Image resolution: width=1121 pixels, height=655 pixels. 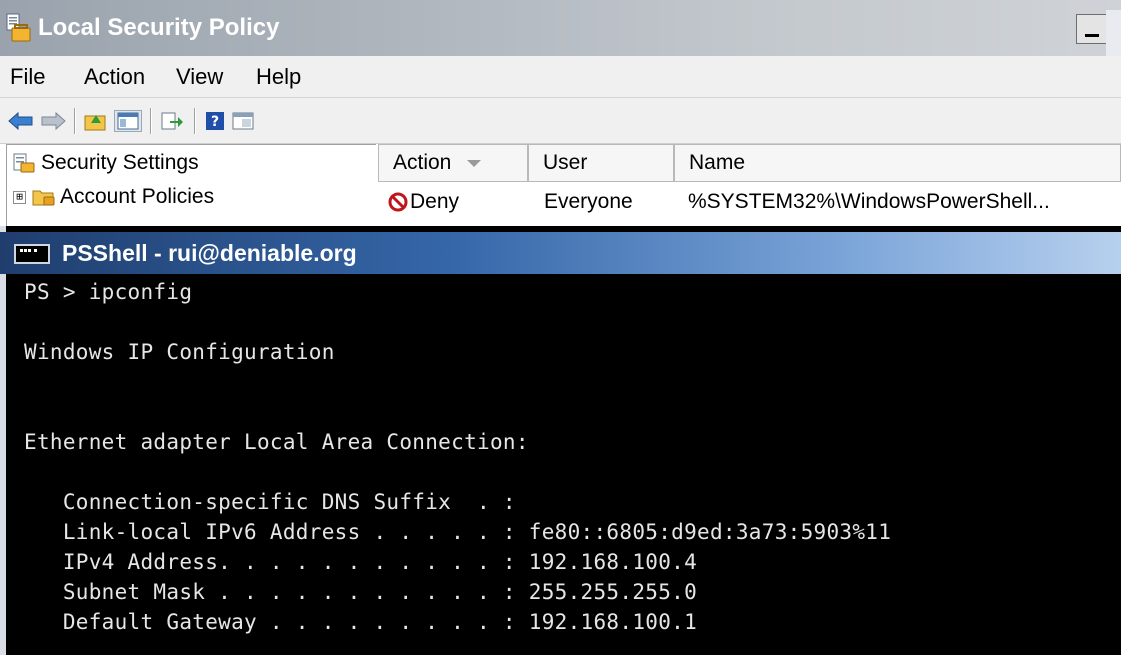 I want to click on security-settings-icon, so click(x=25, y=163).